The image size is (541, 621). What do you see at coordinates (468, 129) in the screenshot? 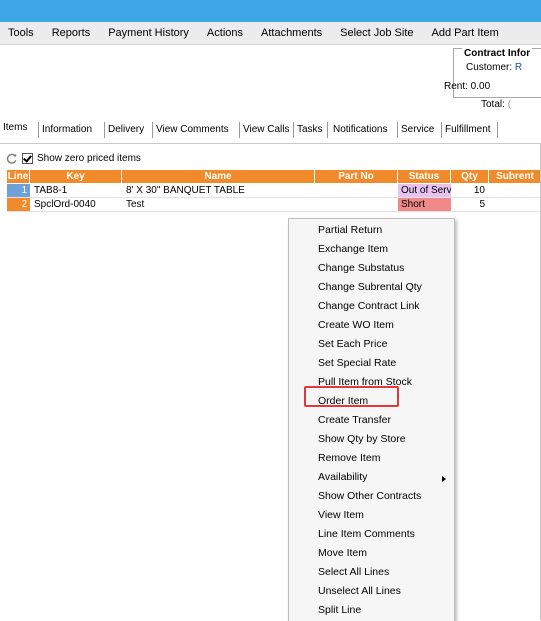
I see `tab-fulfillment: Fulfillment` at bounding box center [468, 129].